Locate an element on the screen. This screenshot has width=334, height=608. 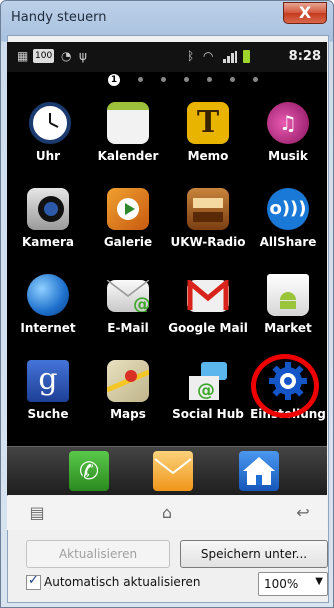
radio-icon is located at coordinates (208, 209).